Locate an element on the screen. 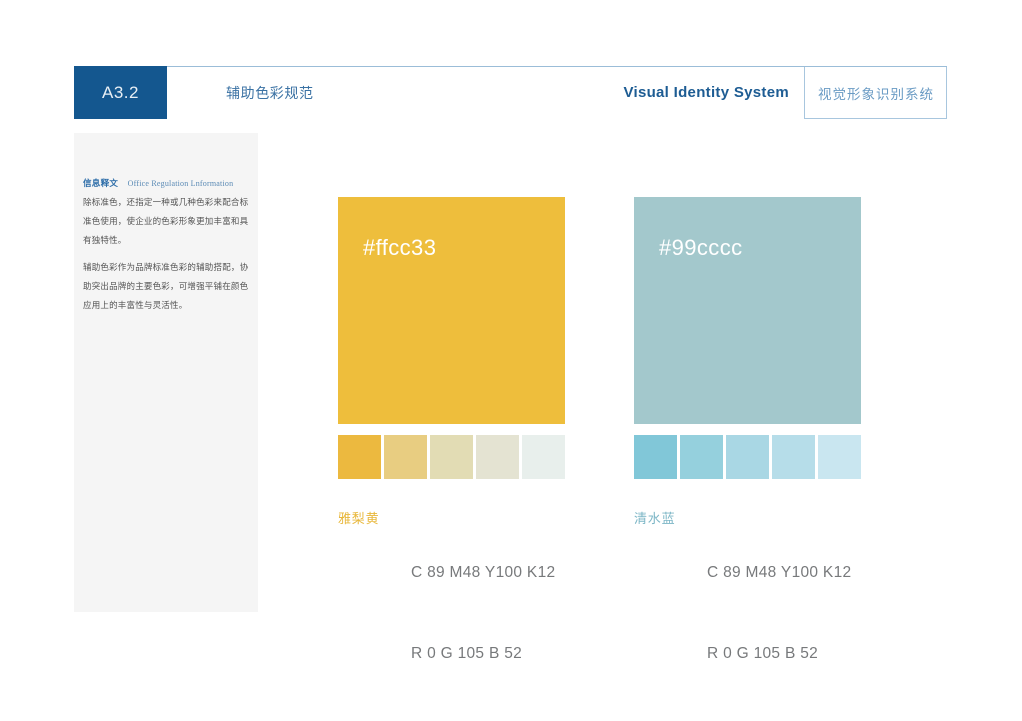 The width and height of the screenshot is (1022, 721). section-code-label: A3.2 is located at coordinates (120, 92).